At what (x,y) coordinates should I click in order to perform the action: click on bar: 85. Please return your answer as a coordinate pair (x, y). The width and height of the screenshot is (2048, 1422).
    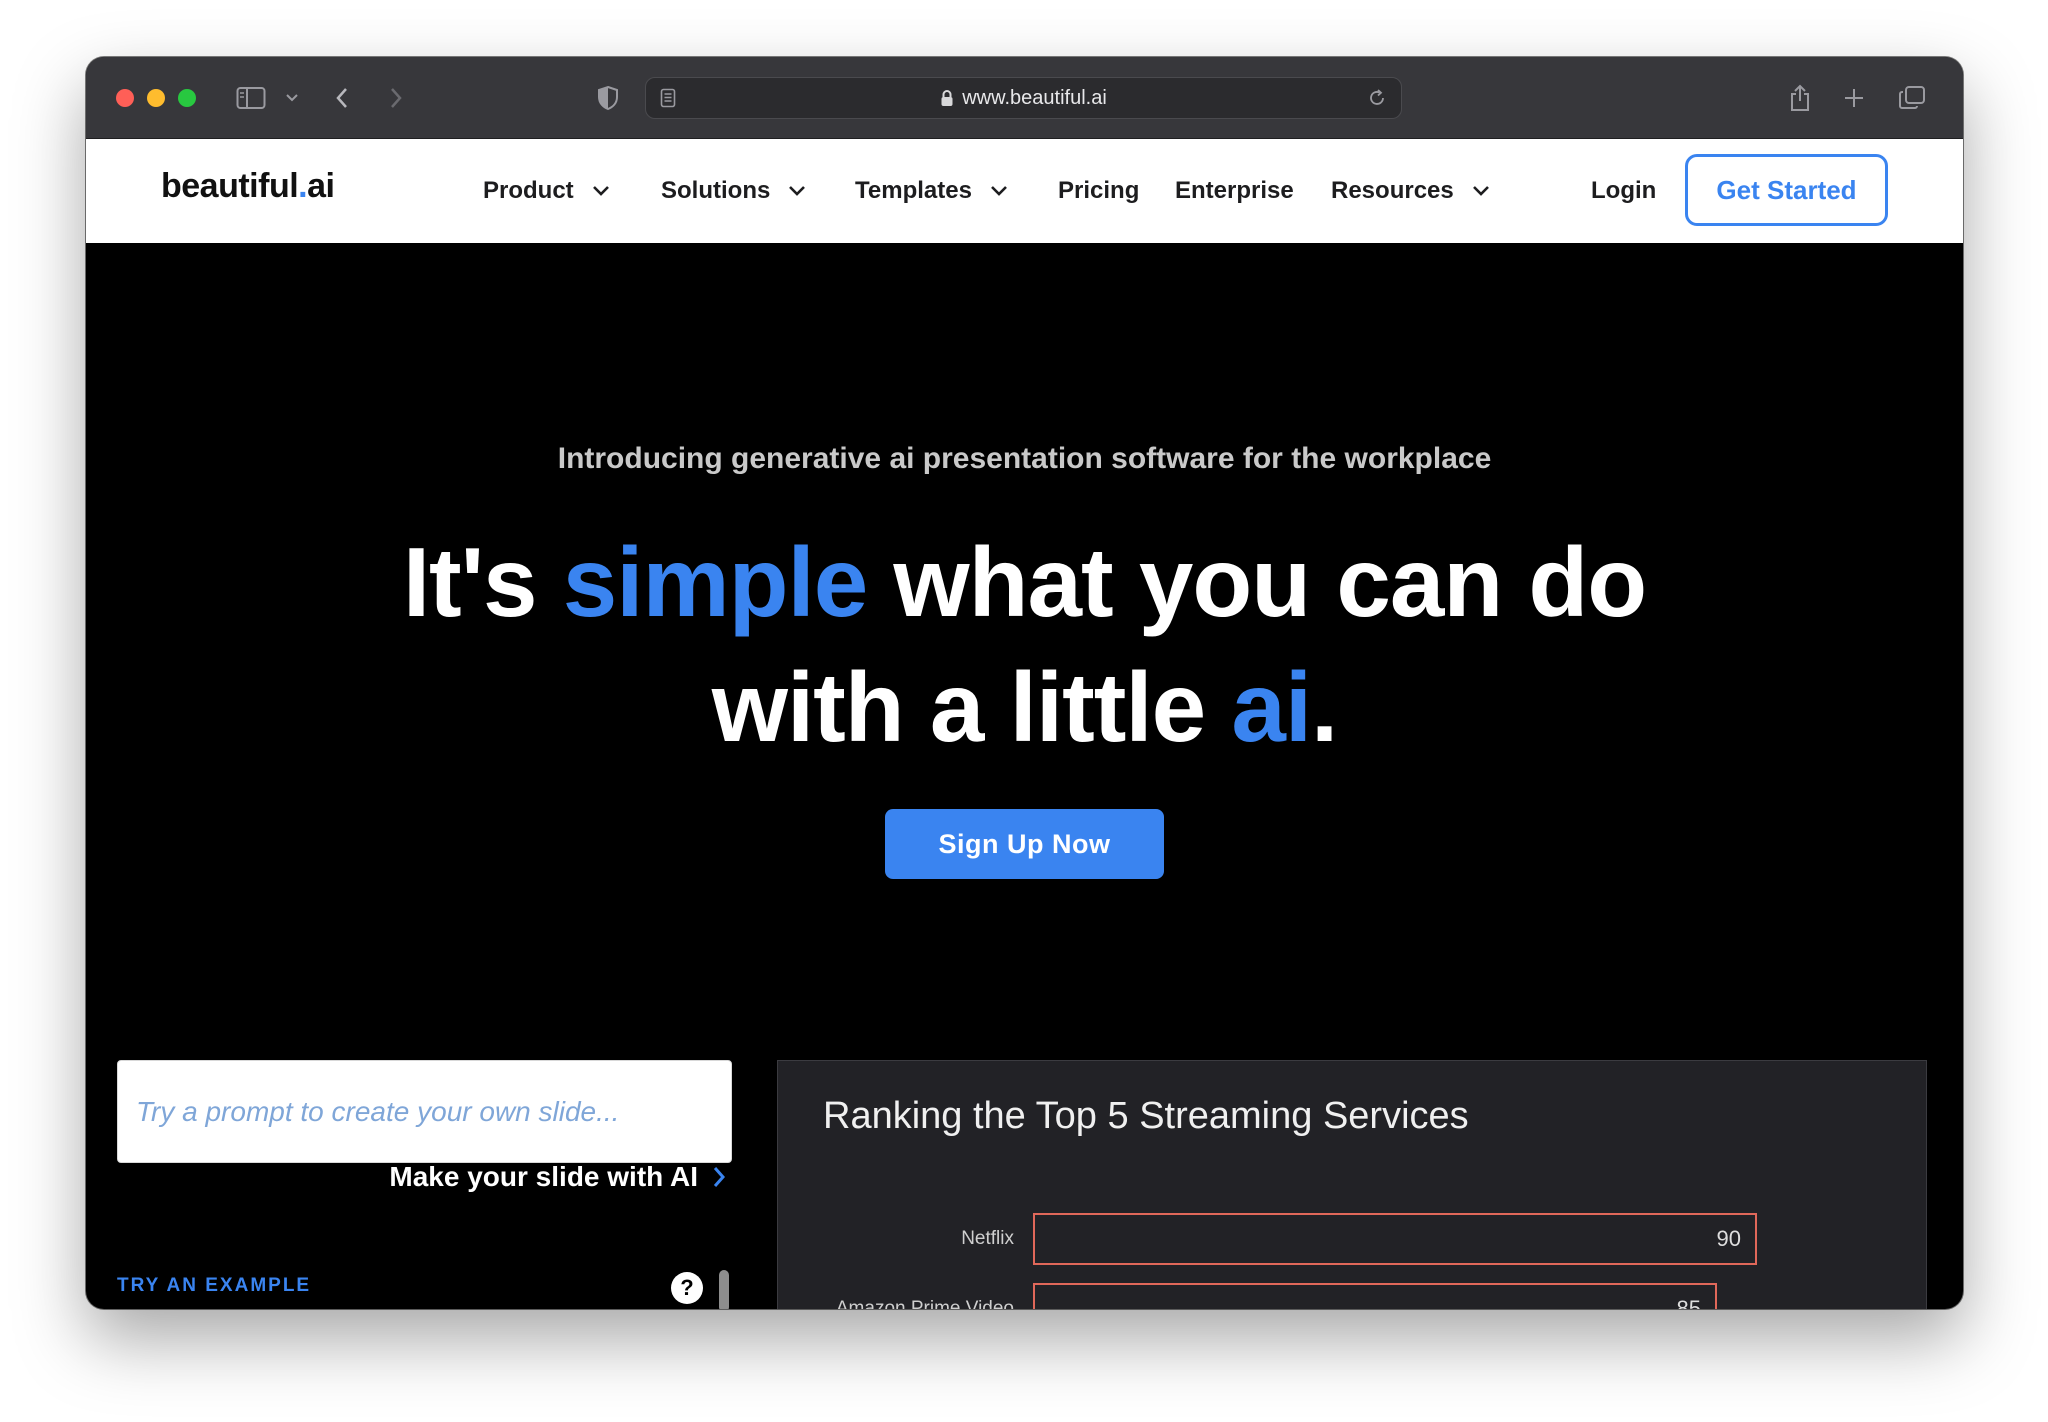
    Looking at the image, I should click on (1375, 1296).